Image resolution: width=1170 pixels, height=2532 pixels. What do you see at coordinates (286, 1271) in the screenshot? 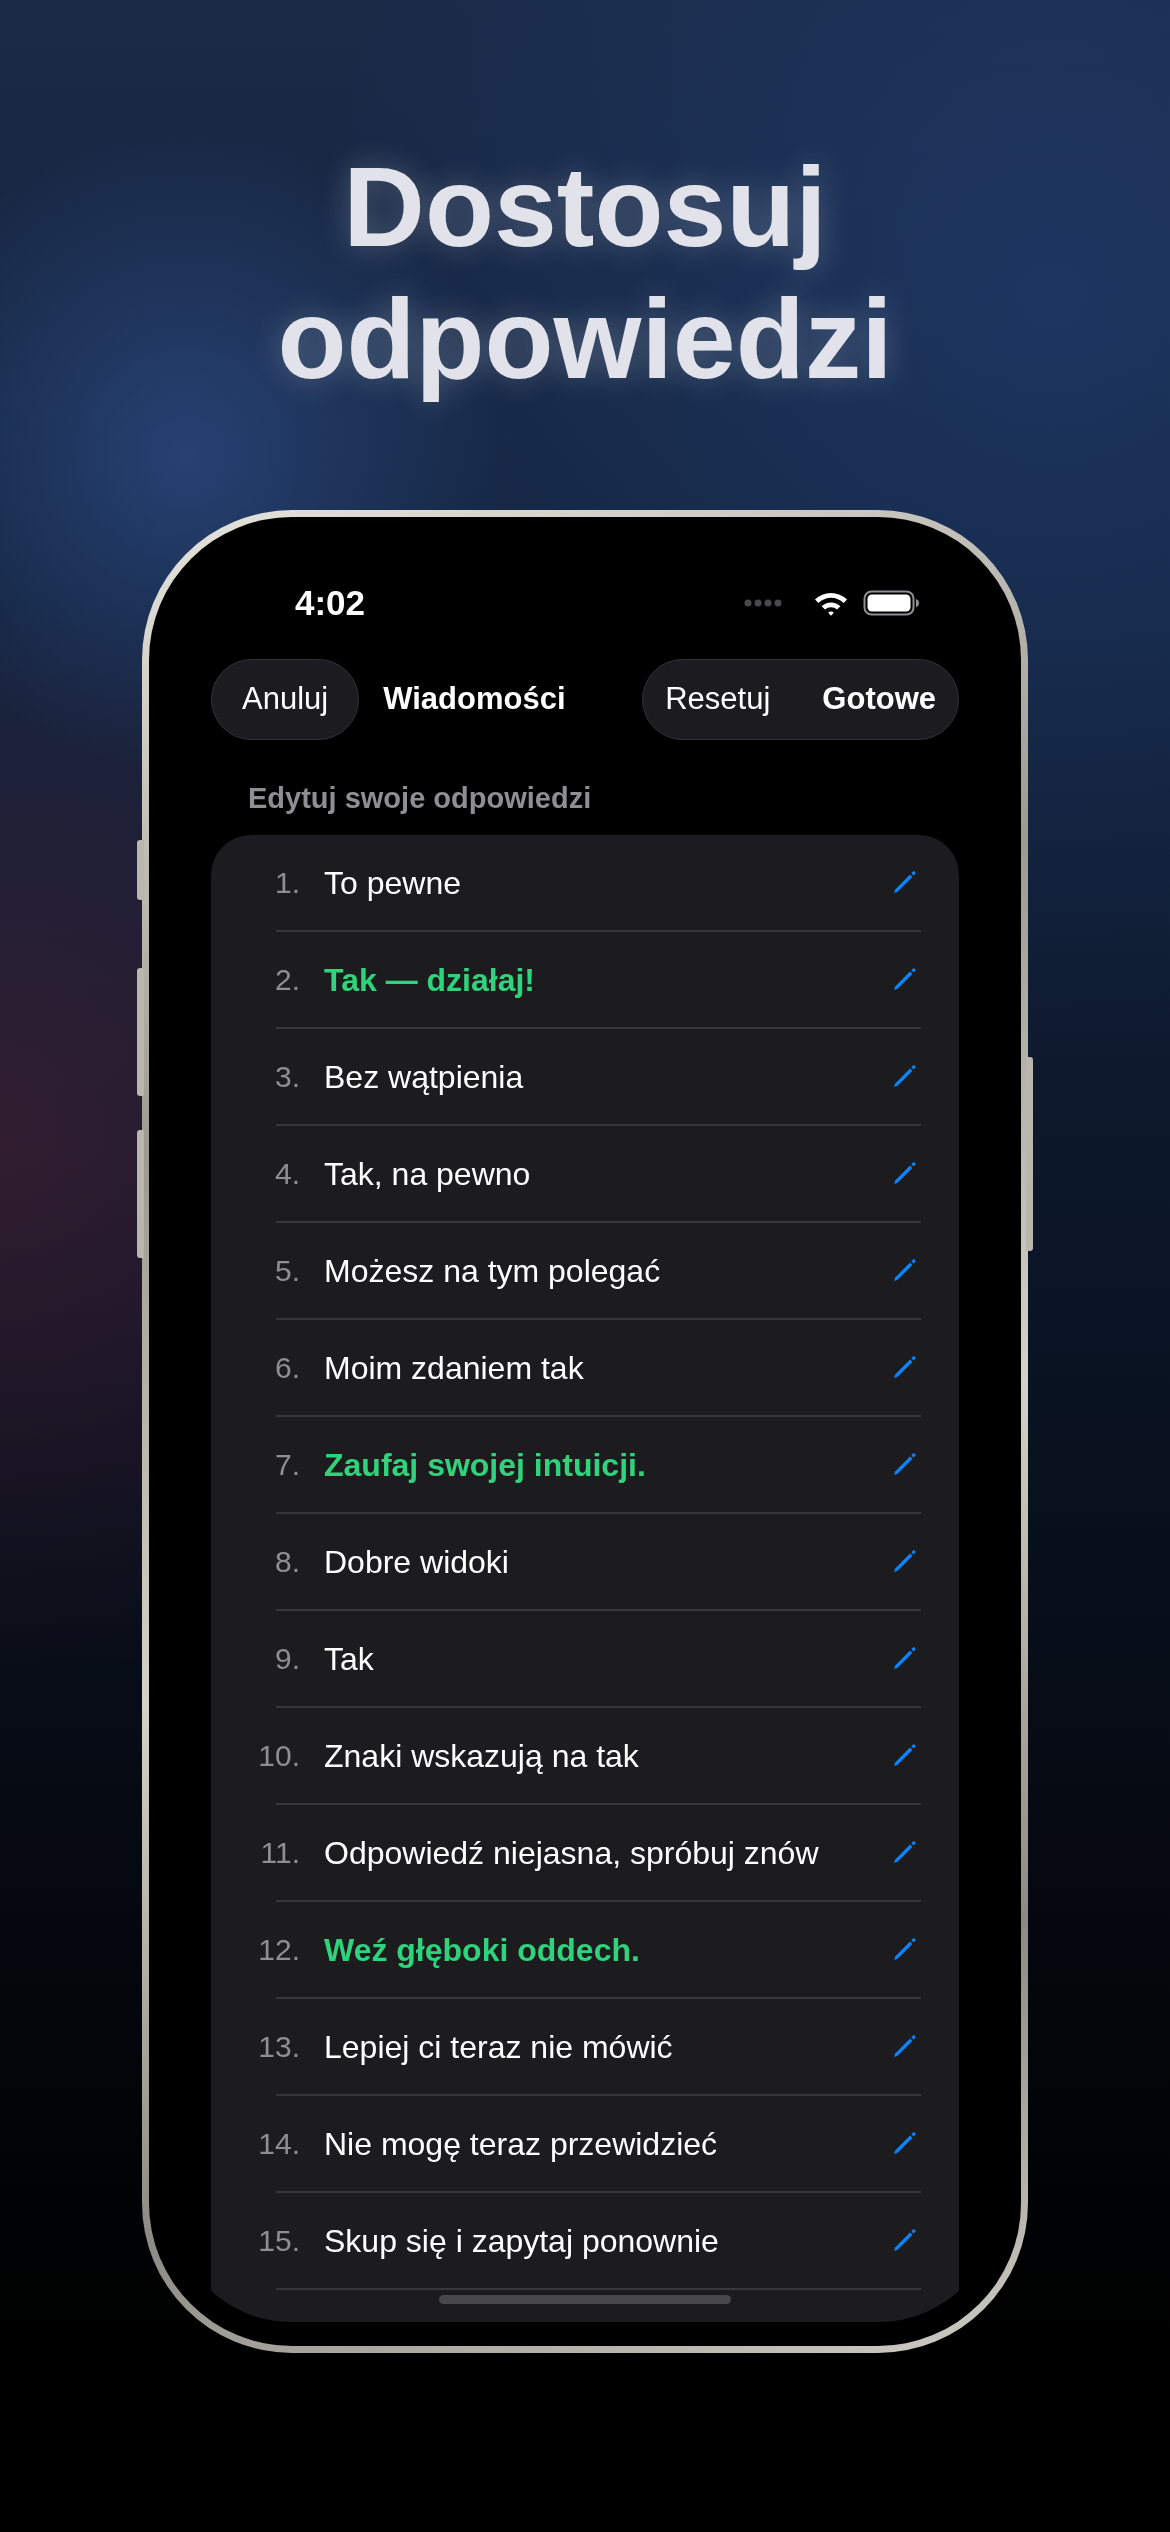
I see `answer-number: 5.` at bounding box center [286, 1271].